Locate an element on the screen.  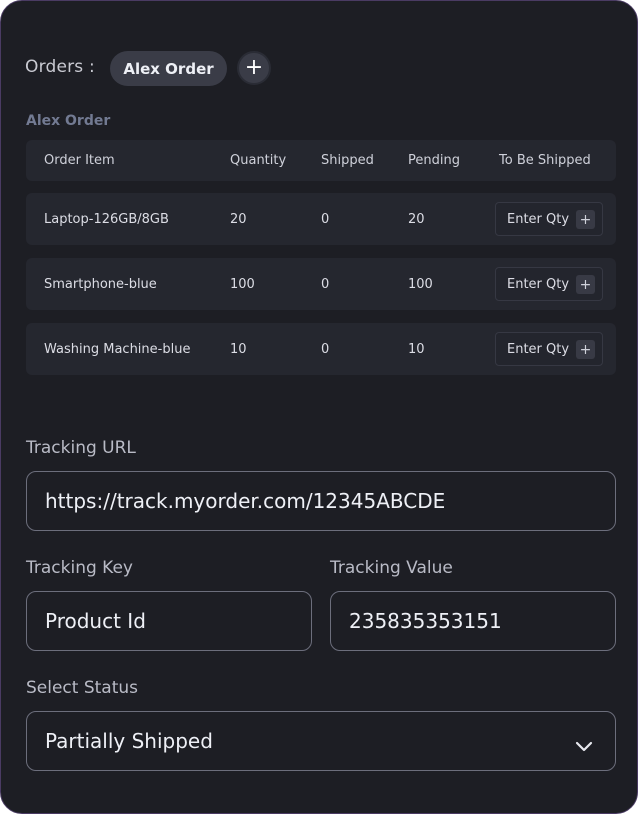
header-to-be-shipped: To Be Shipped is located at coordinates (545, 160).